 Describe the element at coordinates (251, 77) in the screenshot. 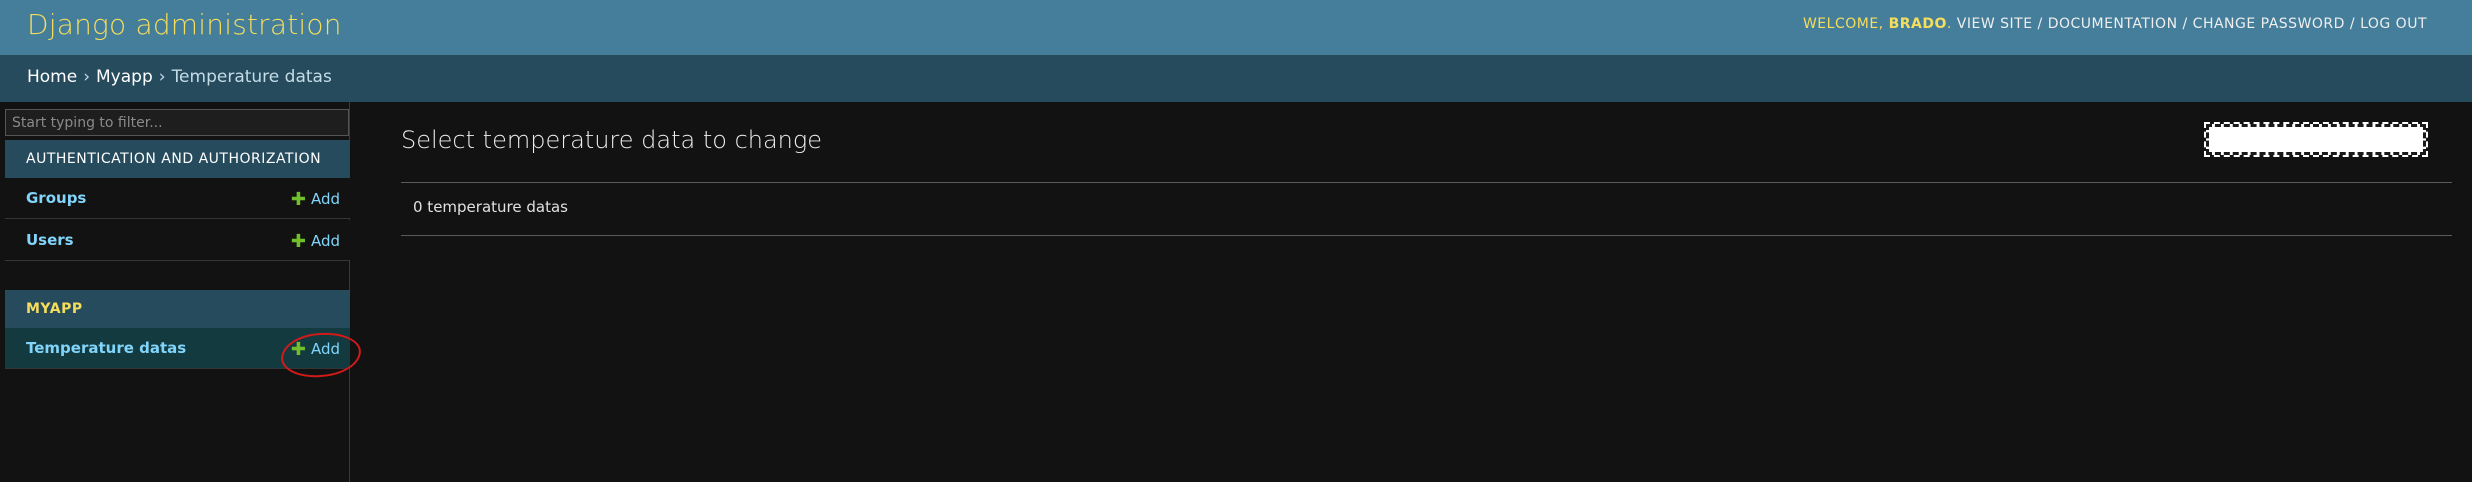

I see `breadcrumb-current: Temperature datas` at that location.